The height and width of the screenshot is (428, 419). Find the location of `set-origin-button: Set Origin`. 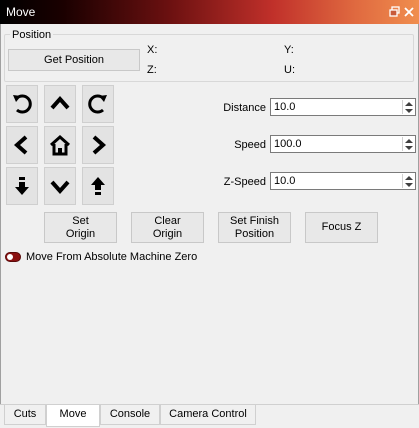

set-origin-button: Set Origin is located at coordinates (80, 227).